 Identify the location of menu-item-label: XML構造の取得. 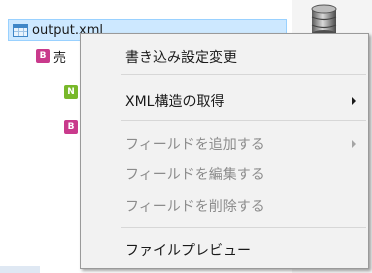
(175, 102).